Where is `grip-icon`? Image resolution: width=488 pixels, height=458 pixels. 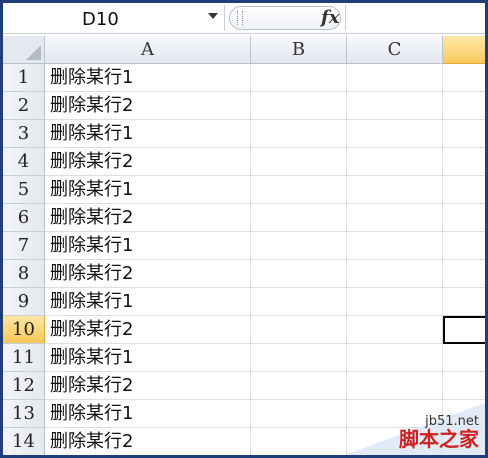 grip-icon is located at coordinates (240, 18).